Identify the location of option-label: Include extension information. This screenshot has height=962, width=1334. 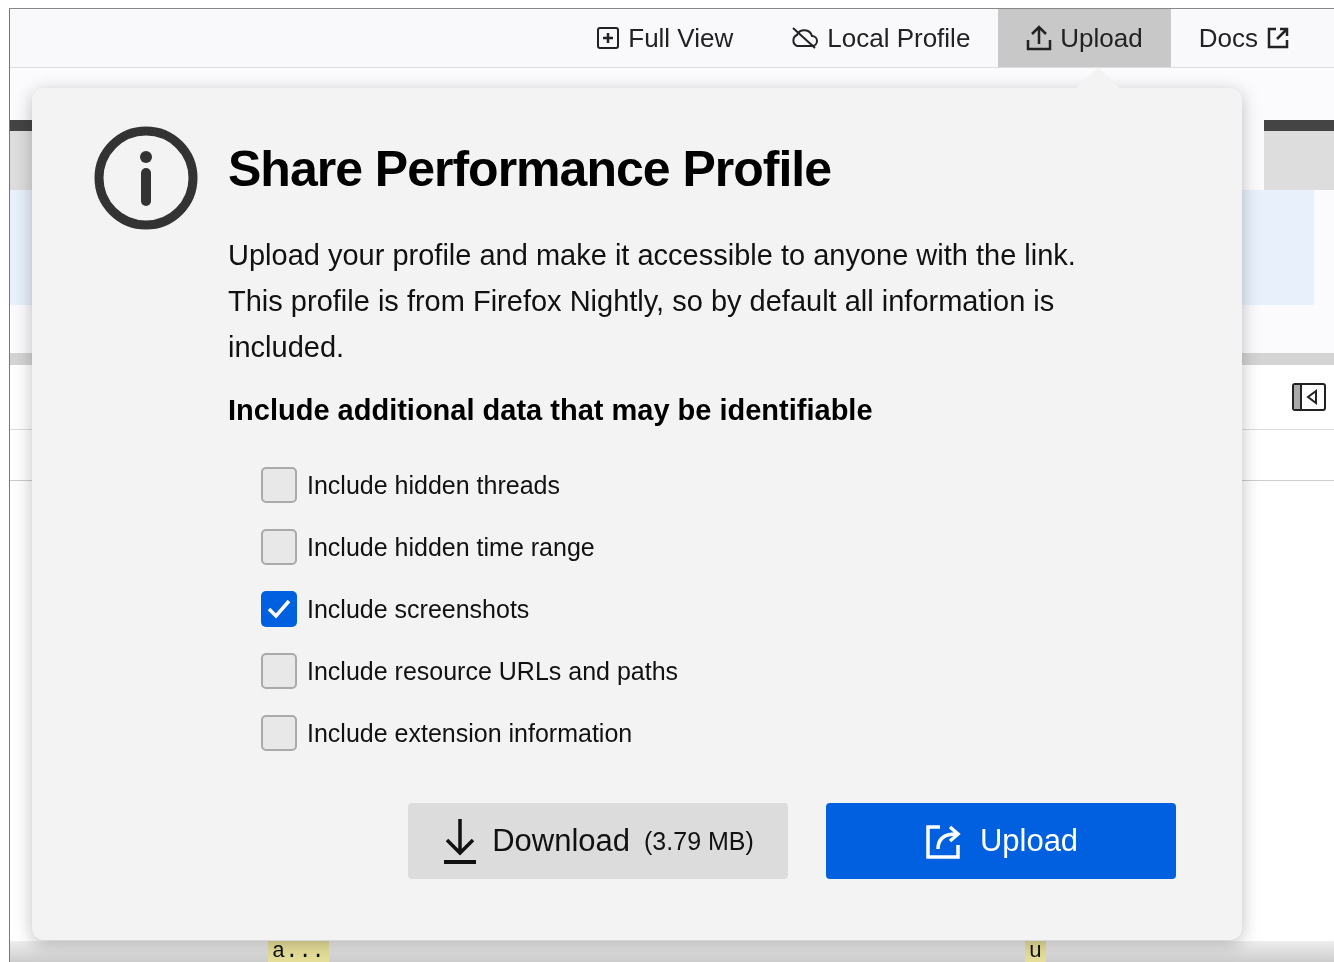
(470, 733).